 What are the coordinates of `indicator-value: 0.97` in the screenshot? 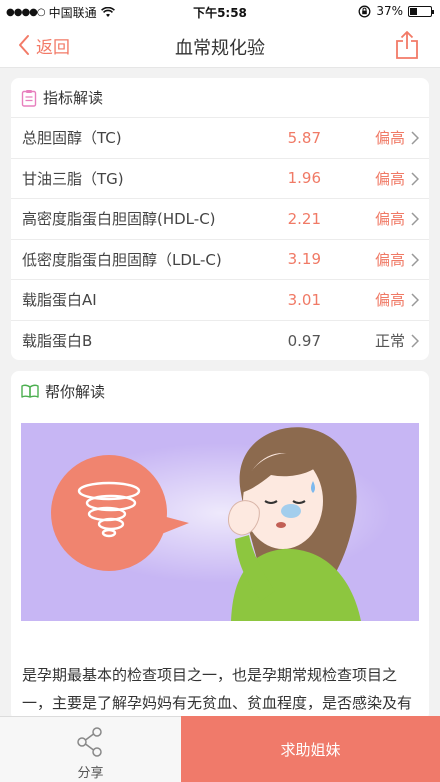 It's located at (304, 340).